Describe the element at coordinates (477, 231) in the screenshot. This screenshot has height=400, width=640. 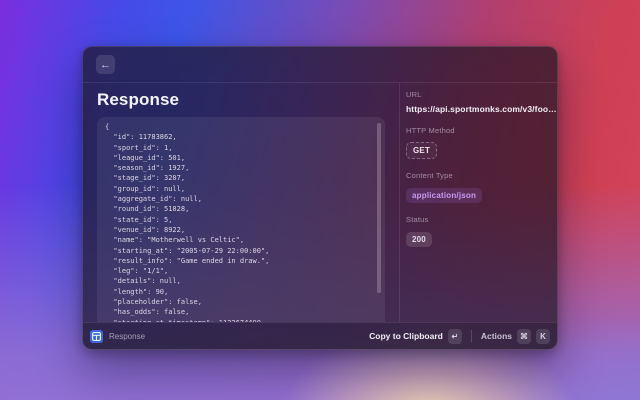
I see `metadata-status: Status 200` at that location.